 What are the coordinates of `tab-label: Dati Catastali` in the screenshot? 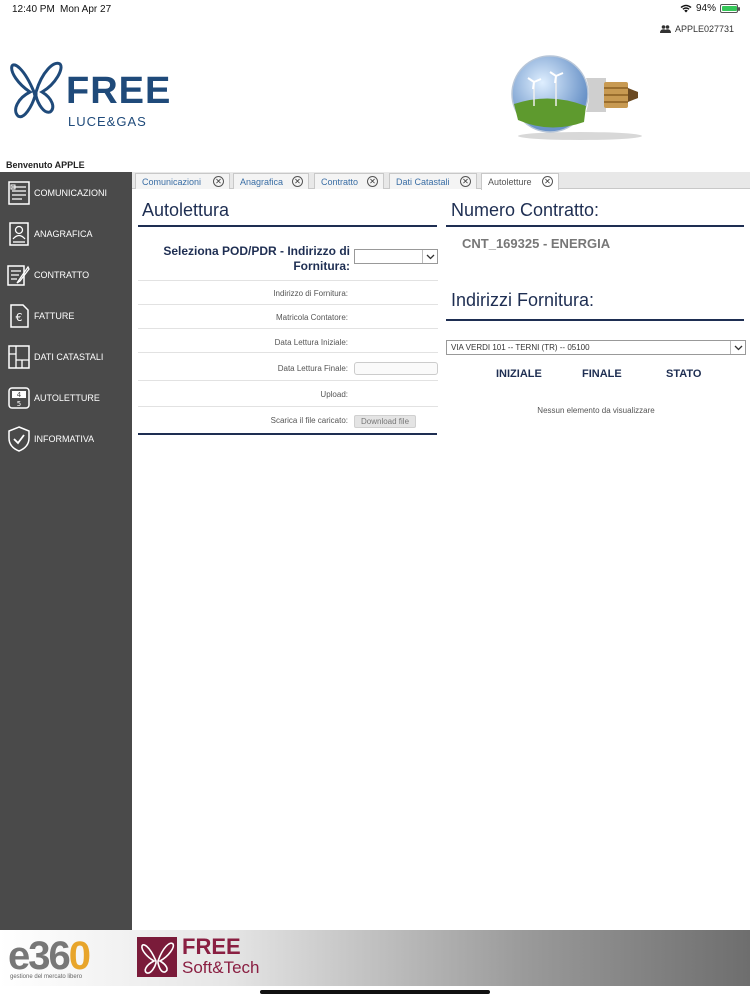 It's located at (423, 181).